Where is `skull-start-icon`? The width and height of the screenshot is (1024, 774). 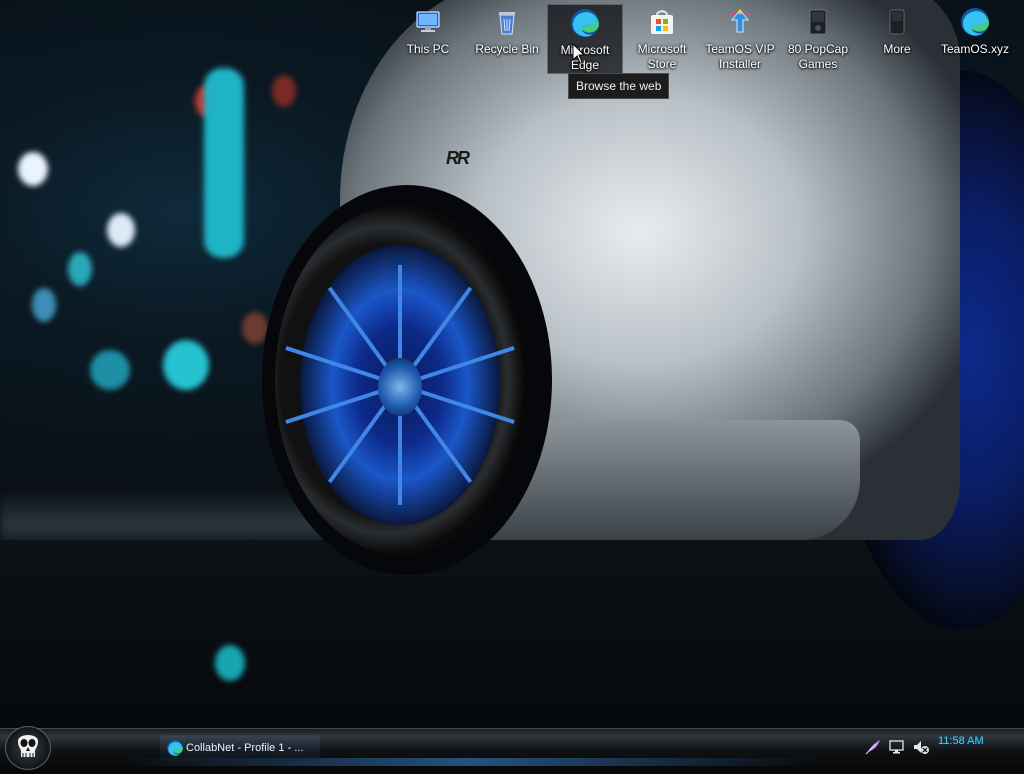
skull-start-icon is located at coordinates (28, 746).